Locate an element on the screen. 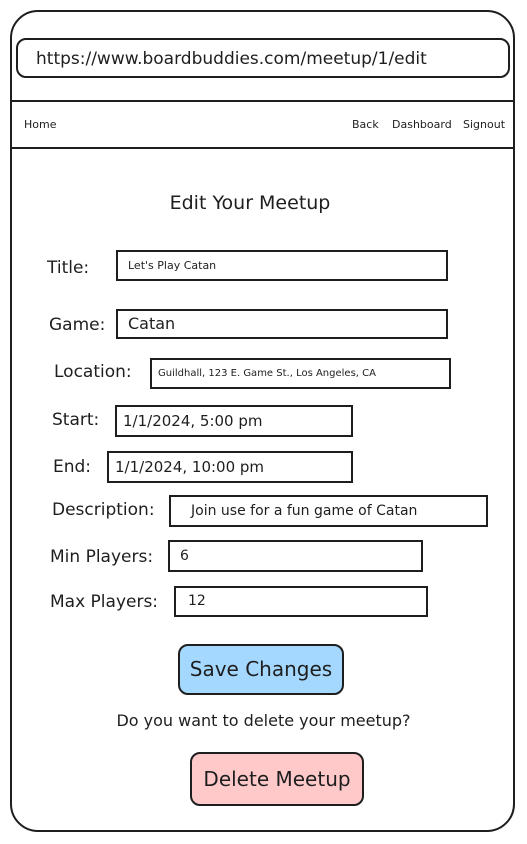  game-input: Catan is located at coordinates (282, 324).